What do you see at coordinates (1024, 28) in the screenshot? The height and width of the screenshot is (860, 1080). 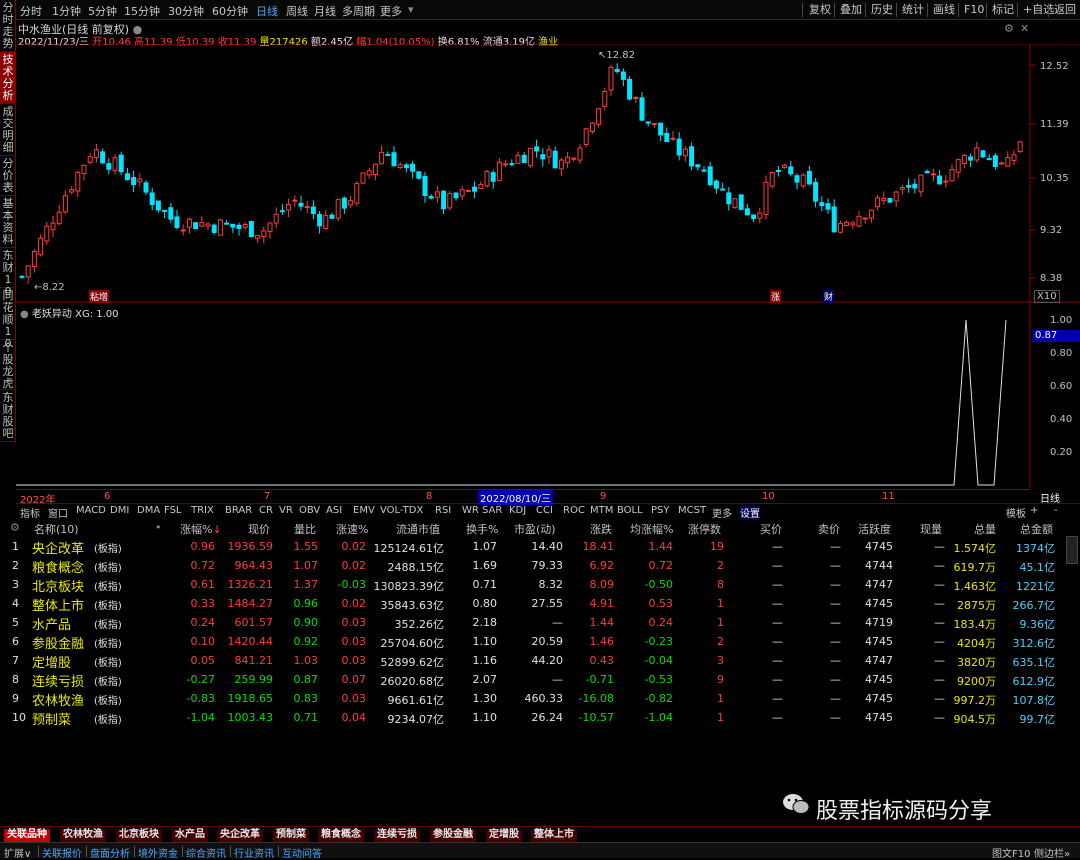 I see `close-icon: ✕` at bounding box center [1024, 28].